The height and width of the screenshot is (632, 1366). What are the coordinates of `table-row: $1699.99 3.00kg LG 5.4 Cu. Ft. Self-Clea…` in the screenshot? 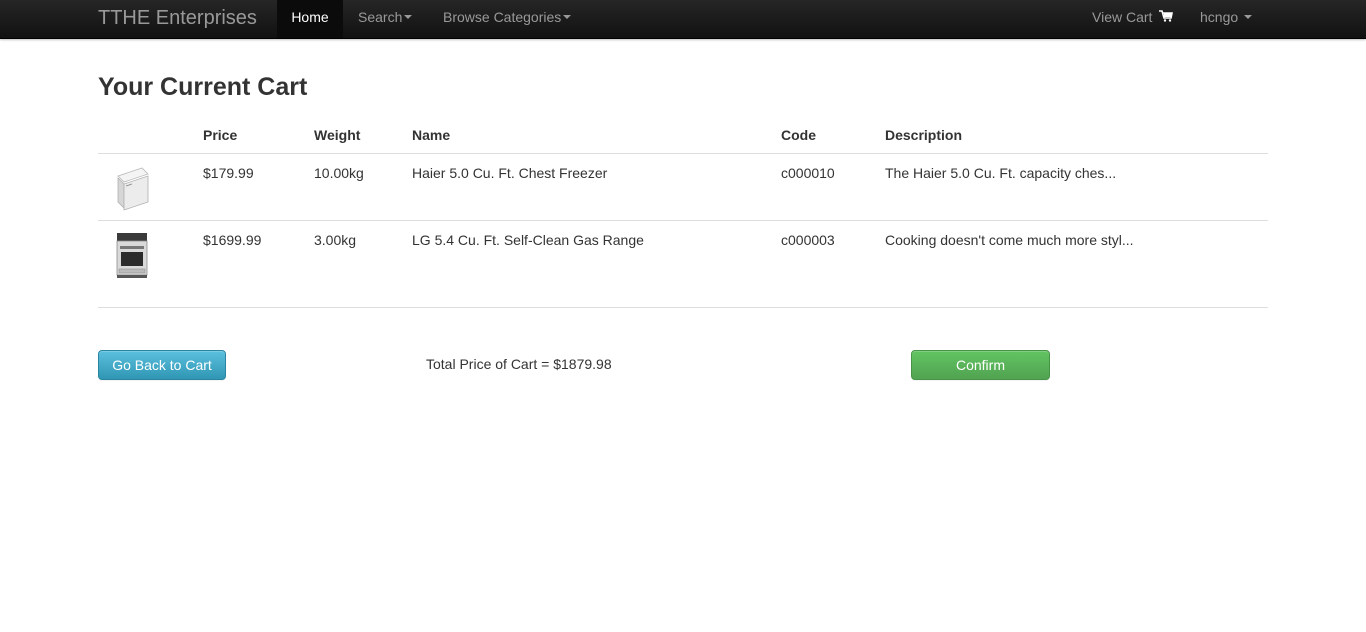 It's located at (683, 264).